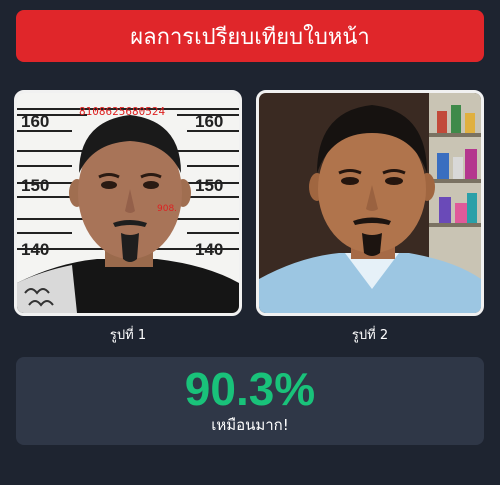 This screenshot has height=485, width=500. Describe the element at coordinates (167, 209) in the screenshot. I see `stamp-small: 908.` at that location.